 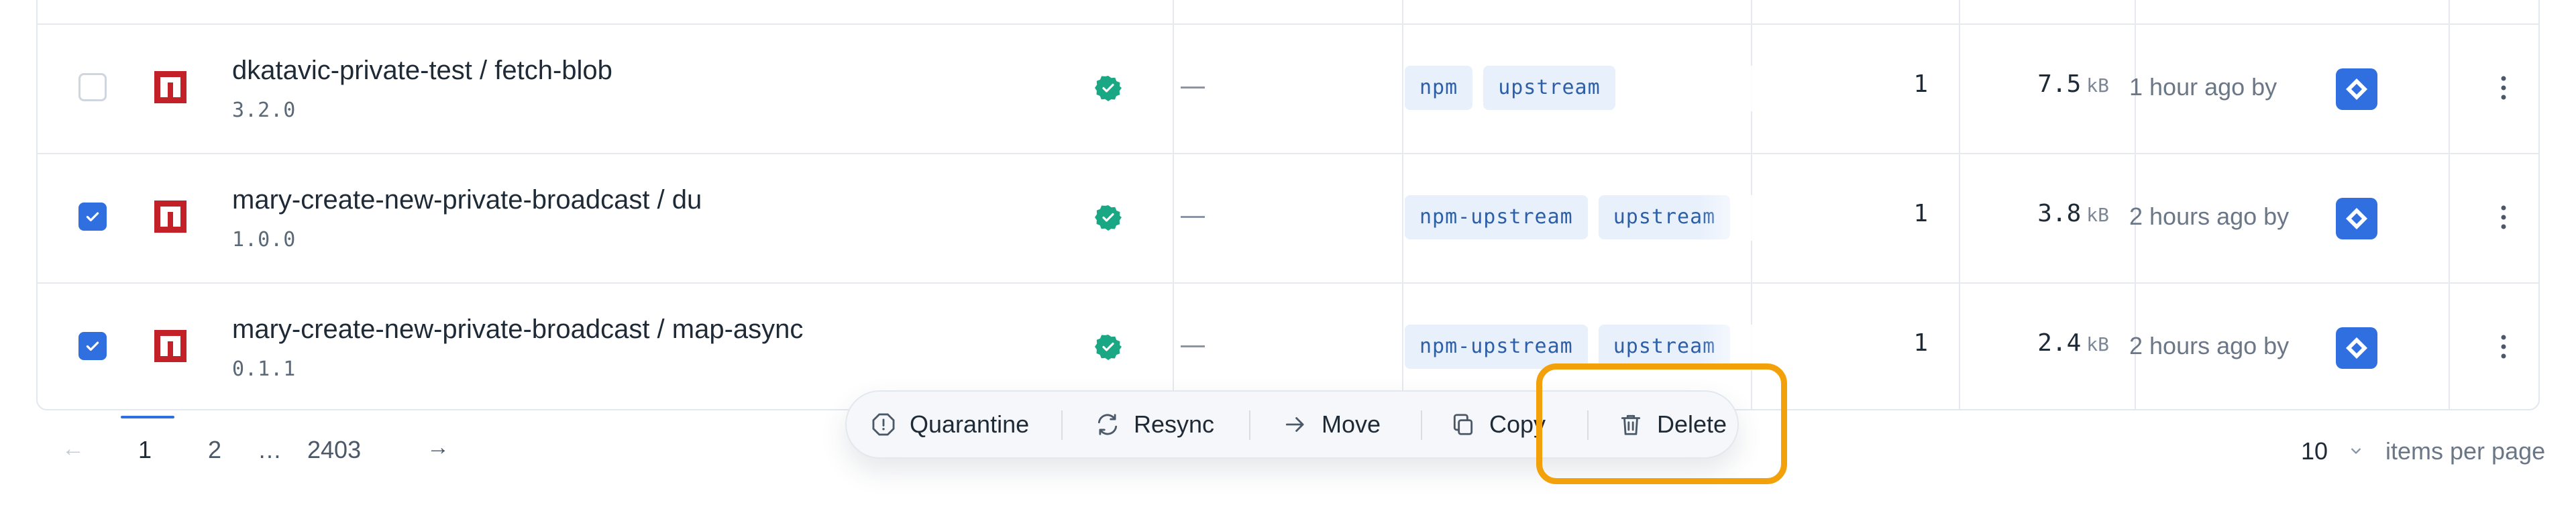 I want to click on package-name-link: mary-create-new-private-broadcast / du, so click(x=467, y=200).